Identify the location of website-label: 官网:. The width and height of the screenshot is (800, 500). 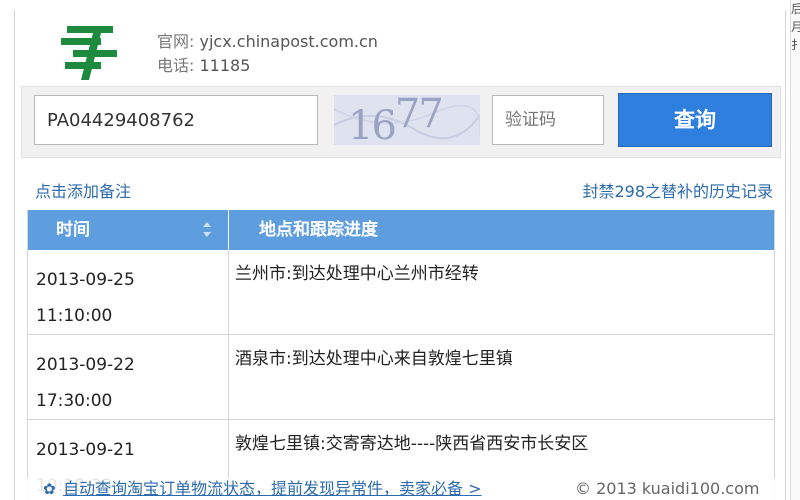
(176, 41).